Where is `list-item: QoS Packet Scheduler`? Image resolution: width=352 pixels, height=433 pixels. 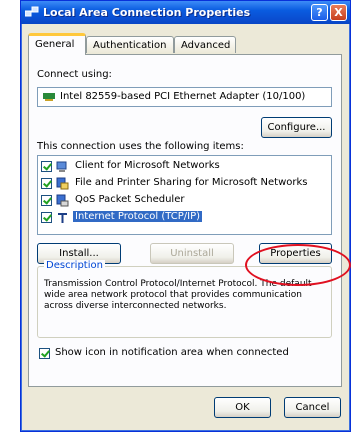 list-item: QoS Packet Scheduler is located at coordinates (184, 200).